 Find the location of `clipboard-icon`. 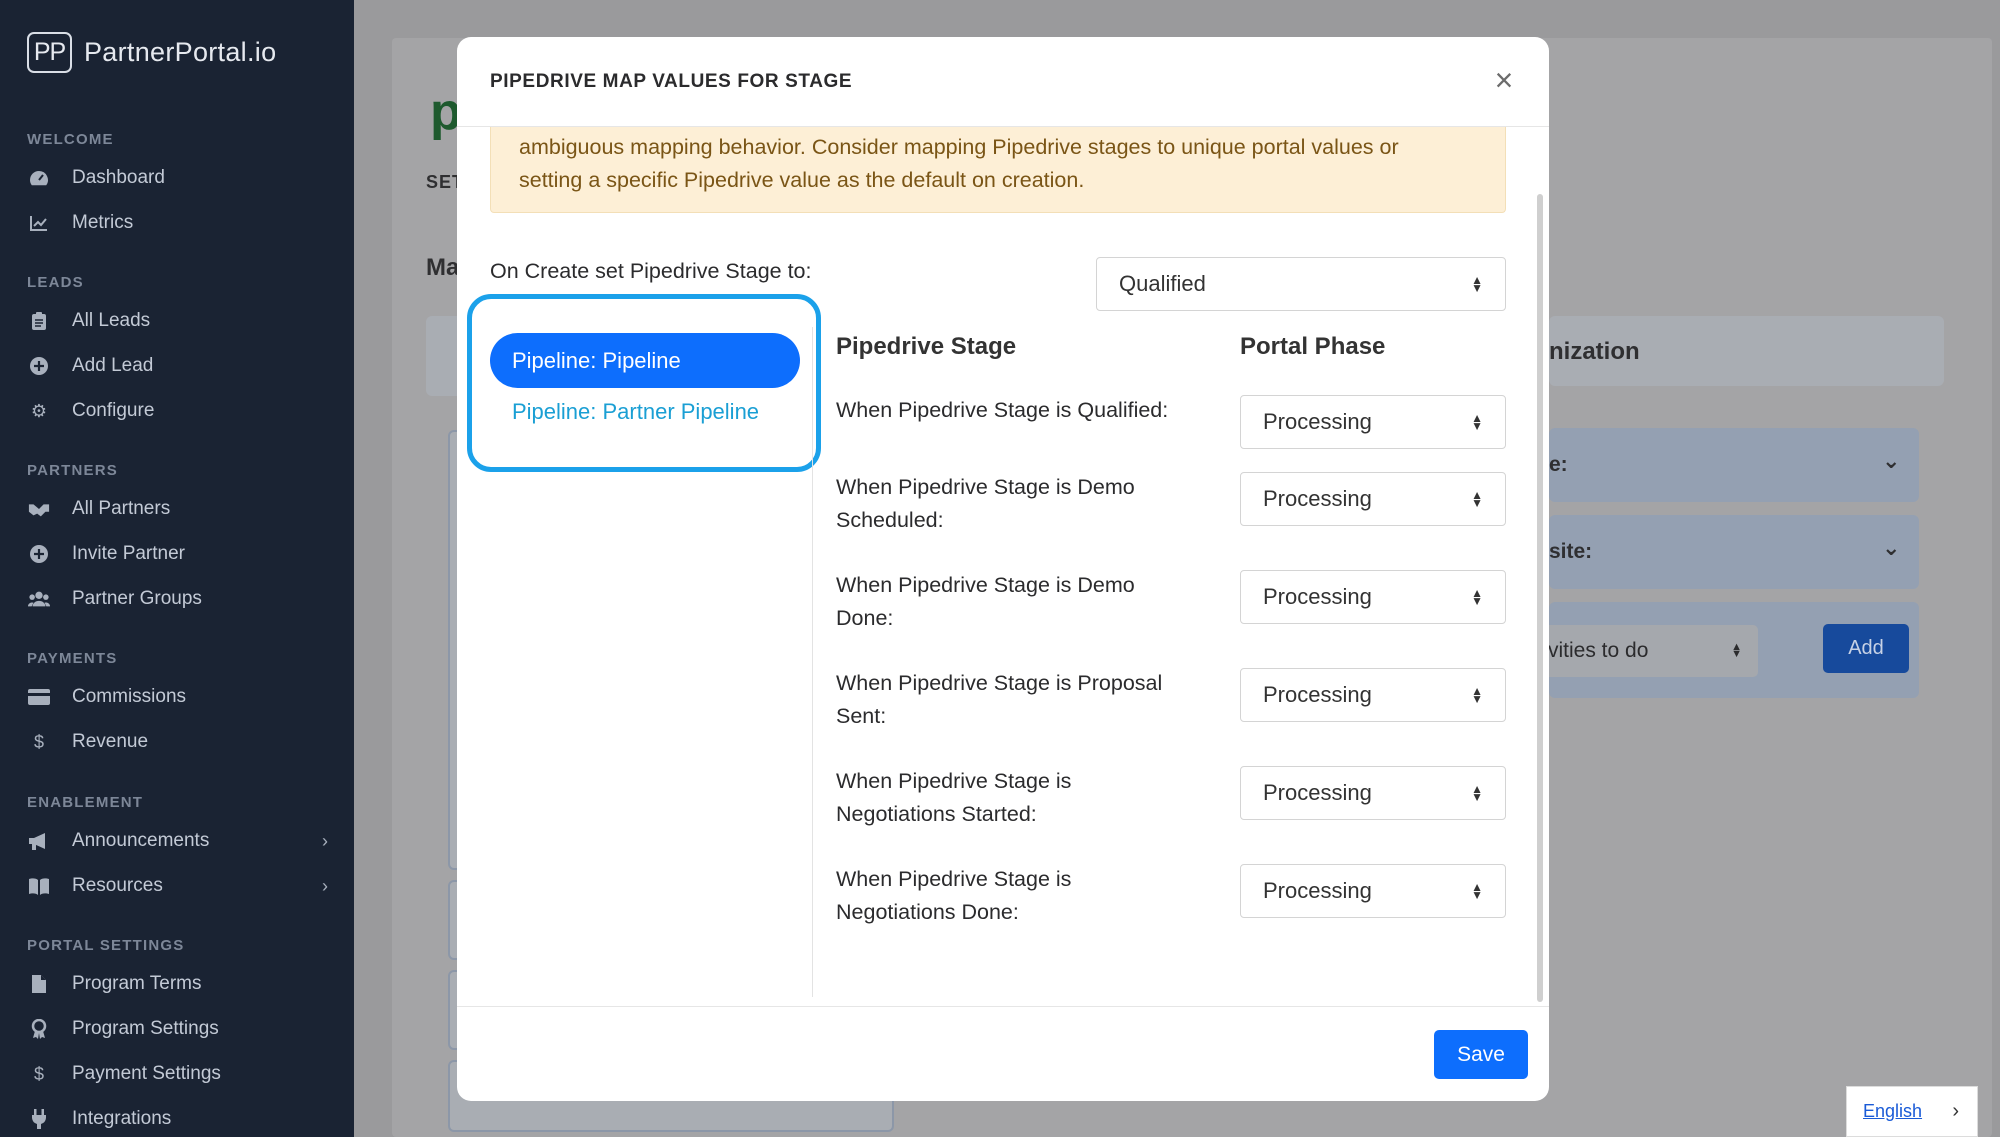

clipboard-icon is located at coordinates (39, 321).